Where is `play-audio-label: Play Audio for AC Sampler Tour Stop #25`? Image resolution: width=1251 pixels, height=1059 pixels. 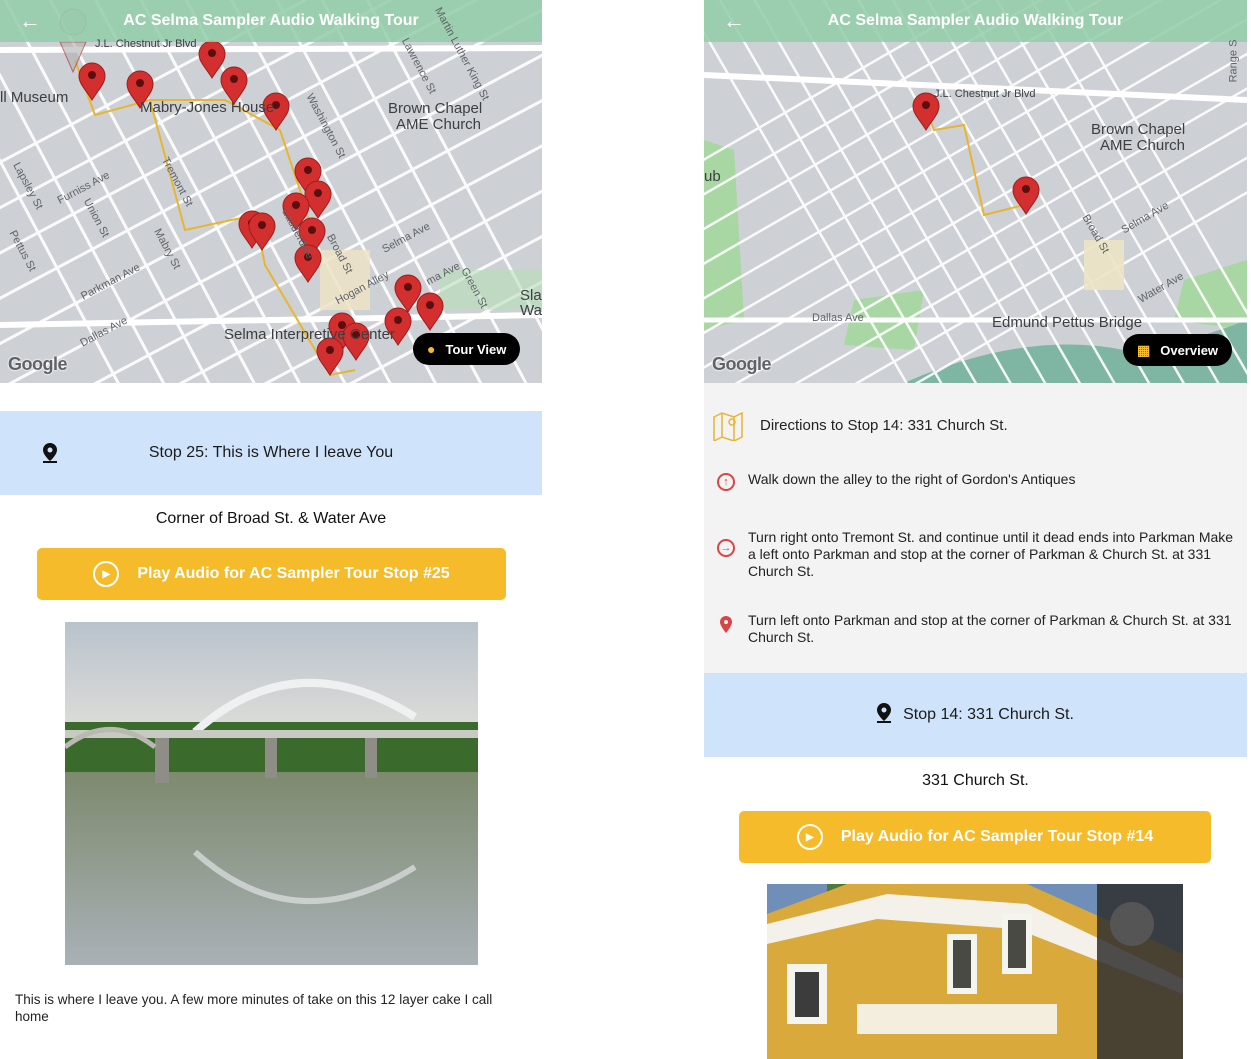
play-audio-label: Play Audio for AC Sampler Tour Stop #25 is located at coordinates (293, 573).